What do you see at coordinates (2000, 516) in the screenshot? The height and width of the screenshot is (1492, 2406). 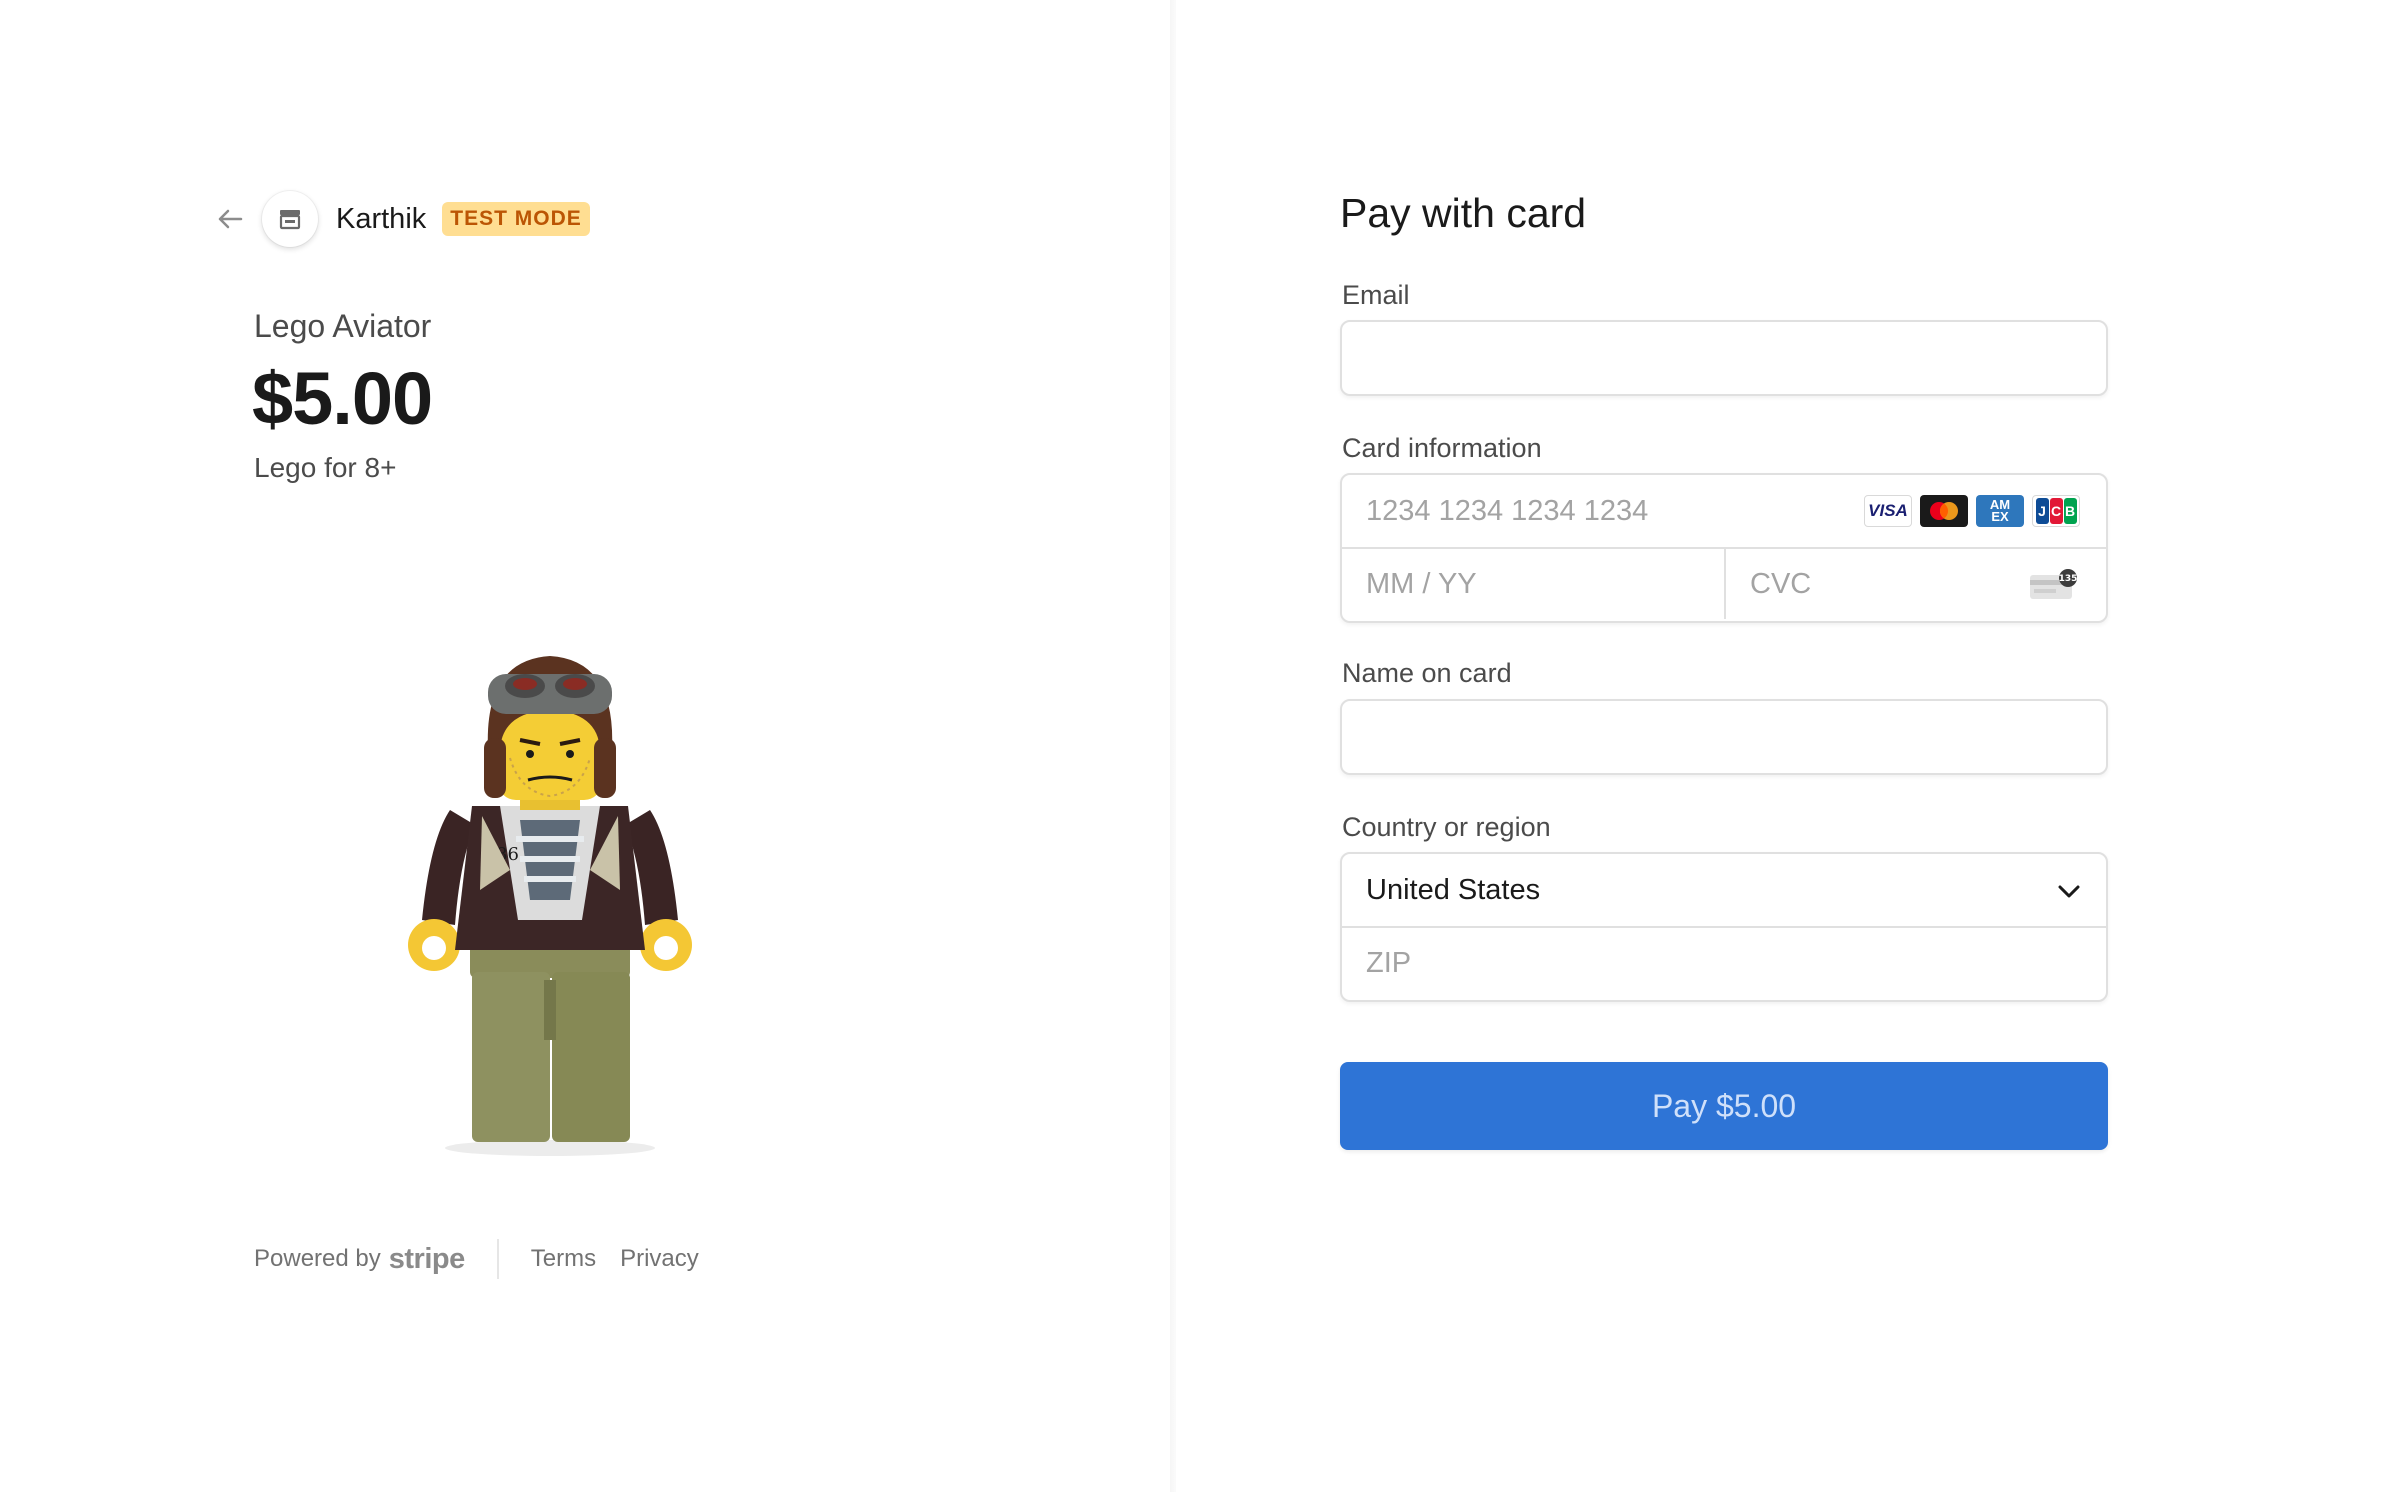 I see `amex-line-2: EX` at bounding box center [2000, 516].